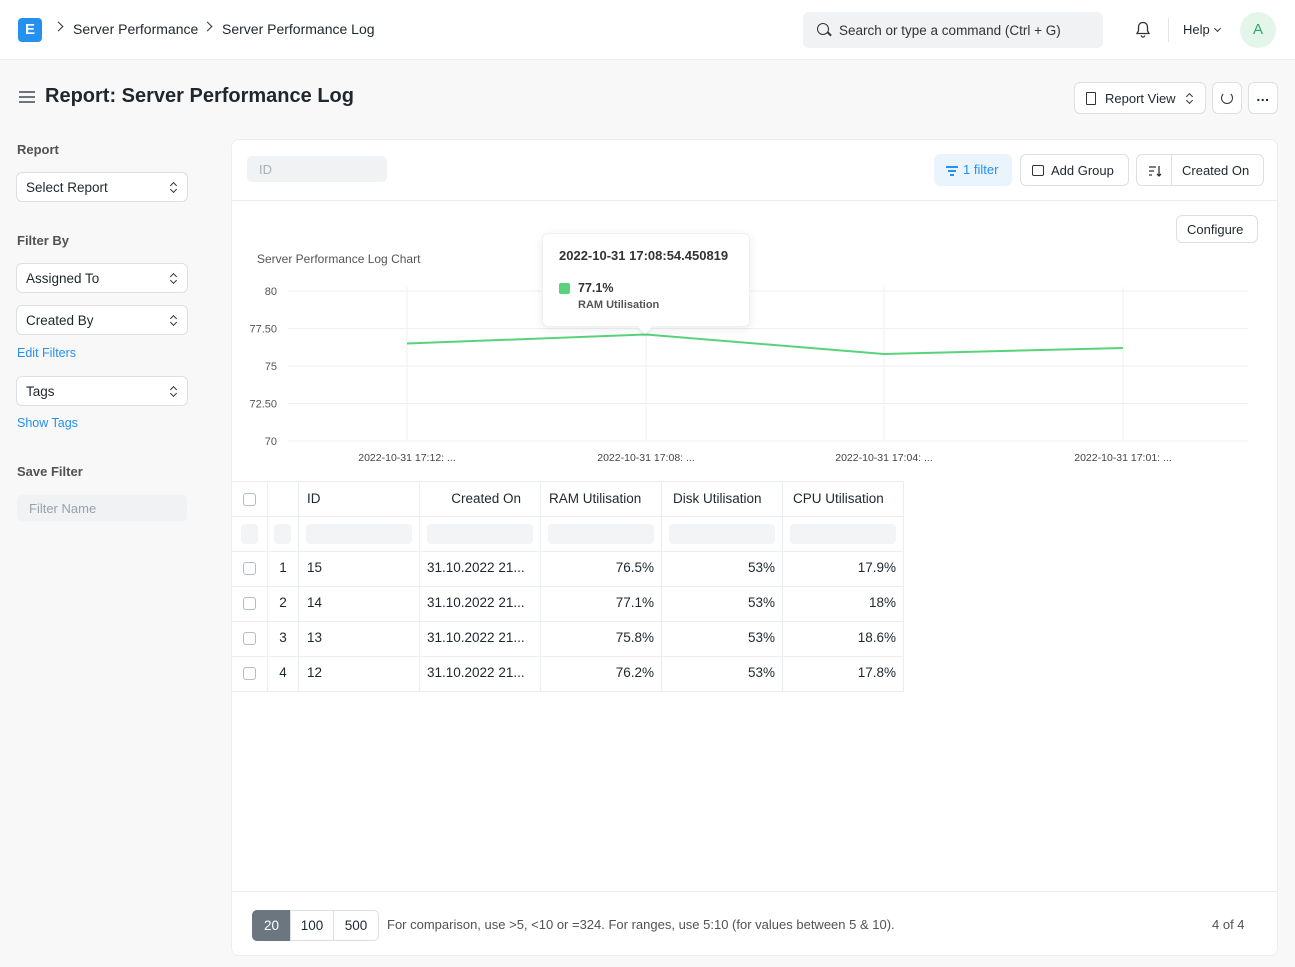  What do you see at coordinates (843, 674) in the screenshot?
I see `cell-cpu-utilisation: 17.8%` at bounding box center [843, 674].